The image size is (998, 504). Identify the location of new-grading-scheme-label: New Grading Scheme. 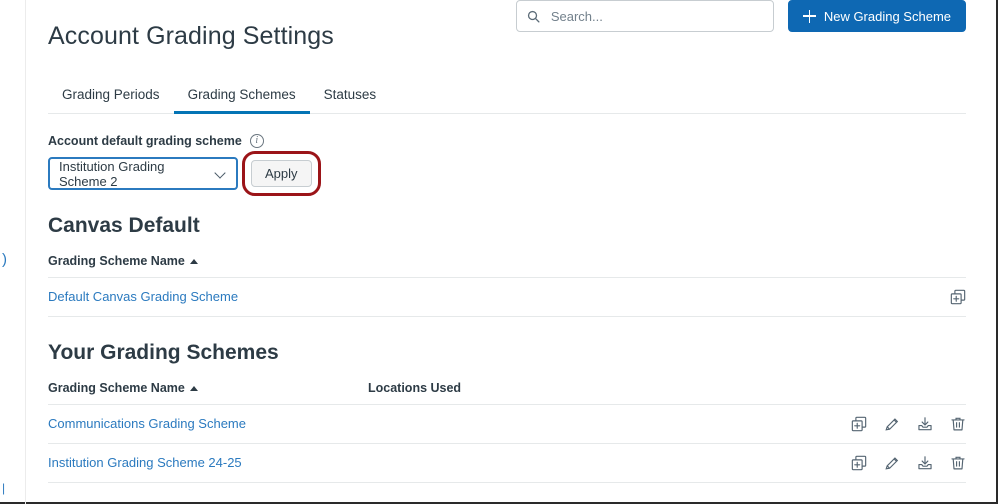
(887, 16).